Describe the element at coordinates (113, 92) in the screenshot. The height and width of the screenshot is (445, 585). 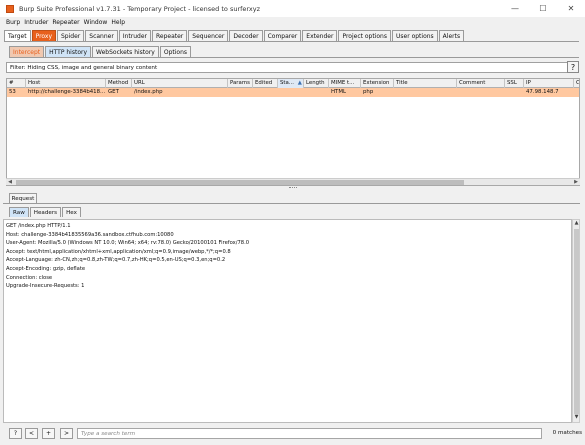
I see `cell-method: GET` at that location.